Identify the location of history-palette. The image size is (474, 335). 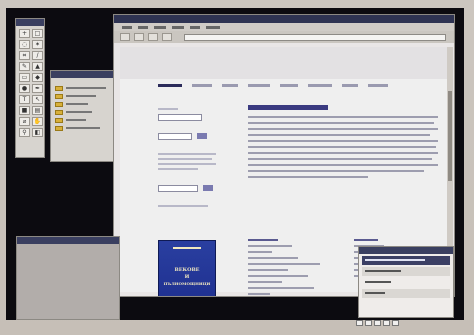
(406, 282).